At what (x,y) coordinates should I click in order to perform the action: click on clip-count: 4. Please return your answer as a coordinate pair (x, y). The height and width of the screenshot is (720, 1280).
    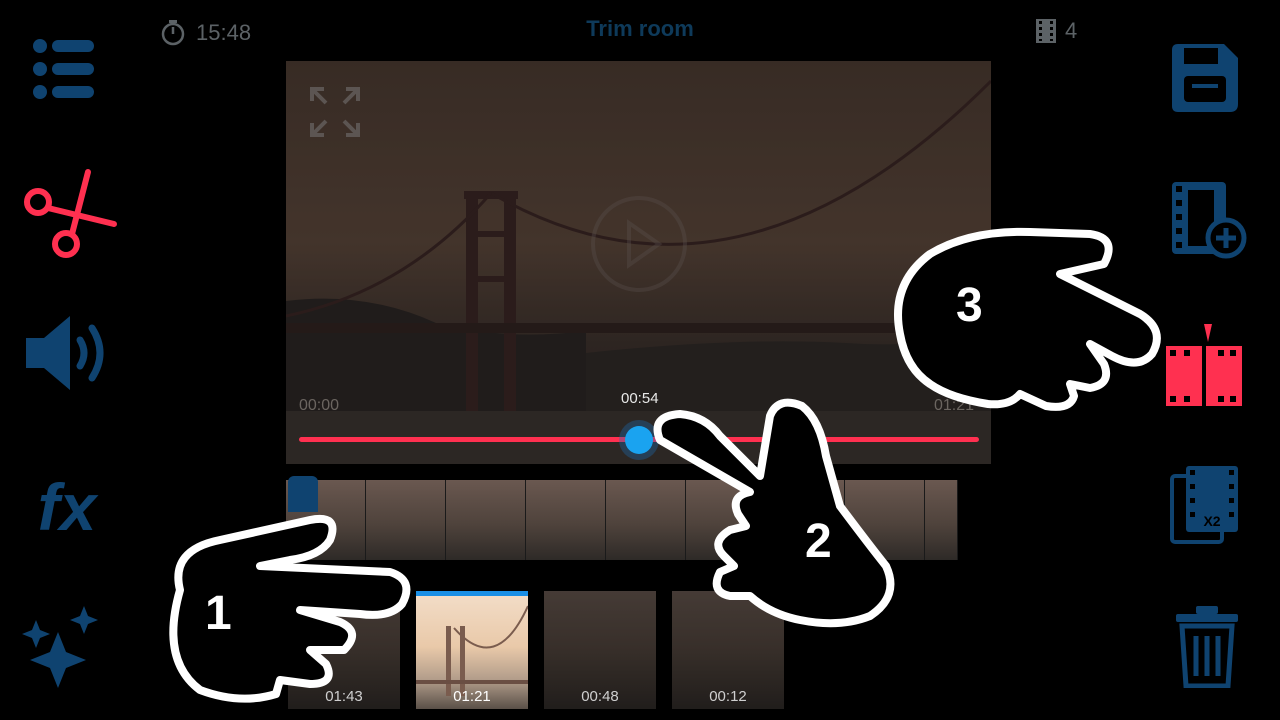
    Looking at the image, I should click on (1071, 30).